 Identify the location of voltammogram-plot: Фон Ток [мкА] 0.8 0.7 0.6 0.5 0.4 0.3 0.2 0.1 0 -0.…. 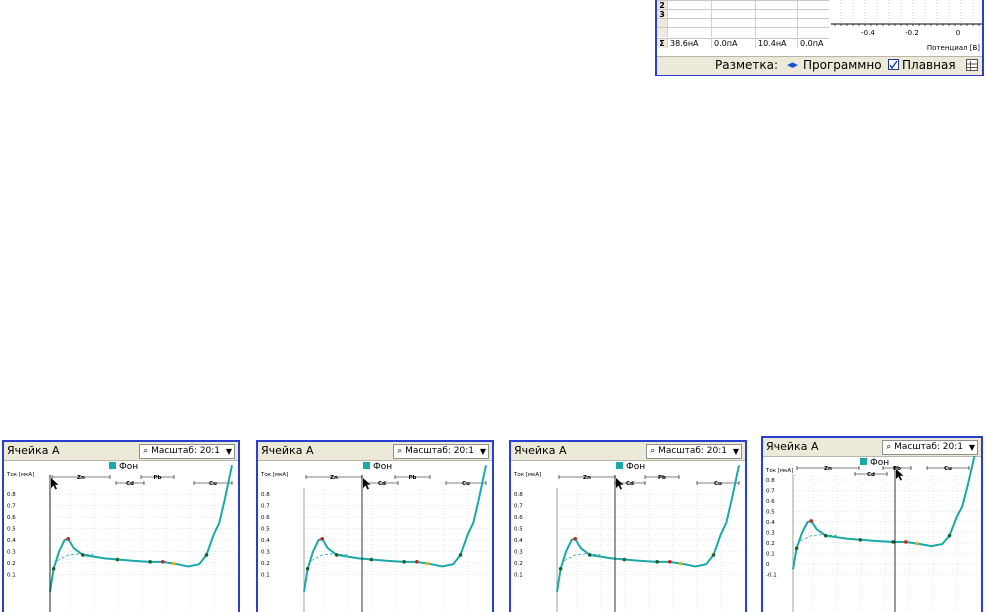
(872, 534).